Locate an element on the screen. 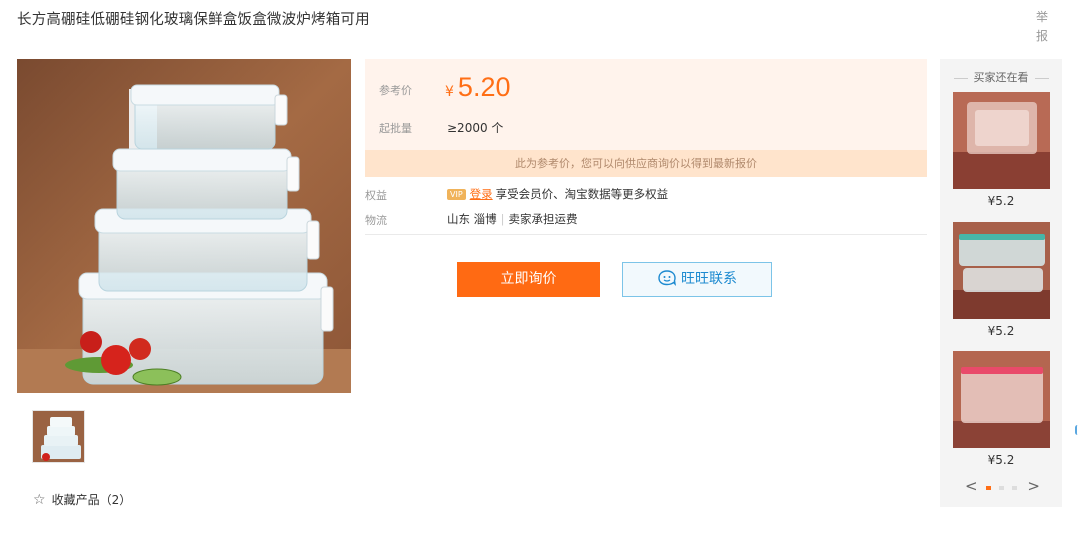 Image resolution: width=1080 pixels, height=533 pixels. reference-price: ¥5.20 is located at coordinates (477, 87).